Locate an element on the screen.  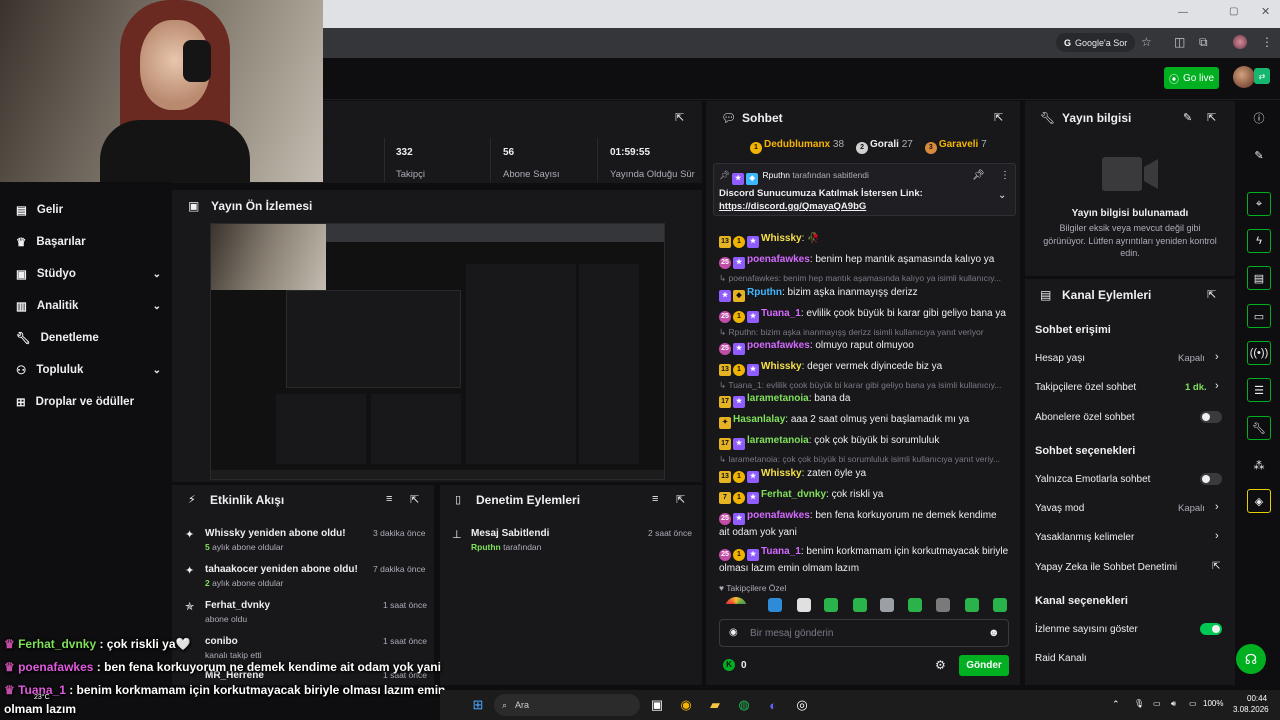
browser-profile-avatar is located at coordinates (1240, 42).